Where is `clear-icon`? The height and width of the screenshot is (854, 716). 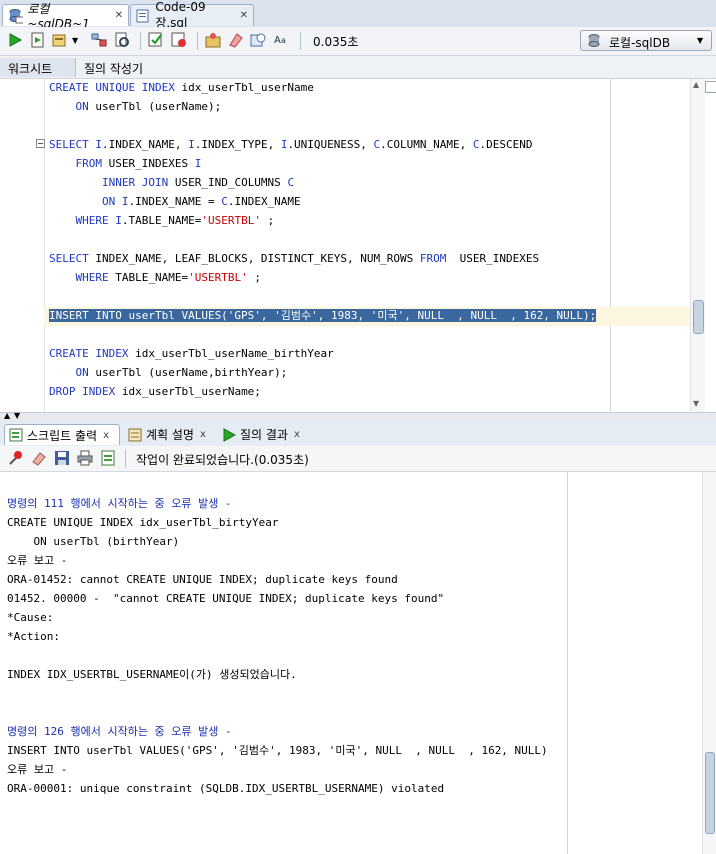 clear-icon is located at coordinates (236, 40).